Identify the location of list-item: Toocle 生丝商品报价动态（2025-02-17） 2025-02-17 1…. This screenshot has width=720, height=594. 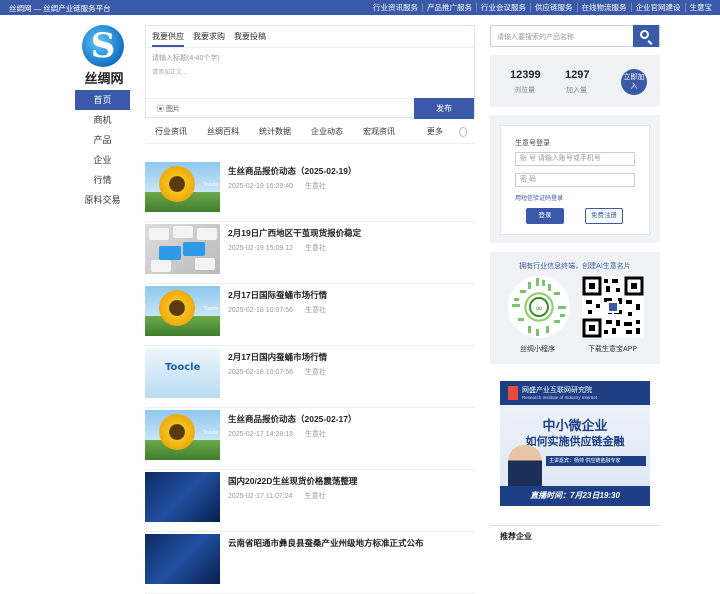
(310, 439).